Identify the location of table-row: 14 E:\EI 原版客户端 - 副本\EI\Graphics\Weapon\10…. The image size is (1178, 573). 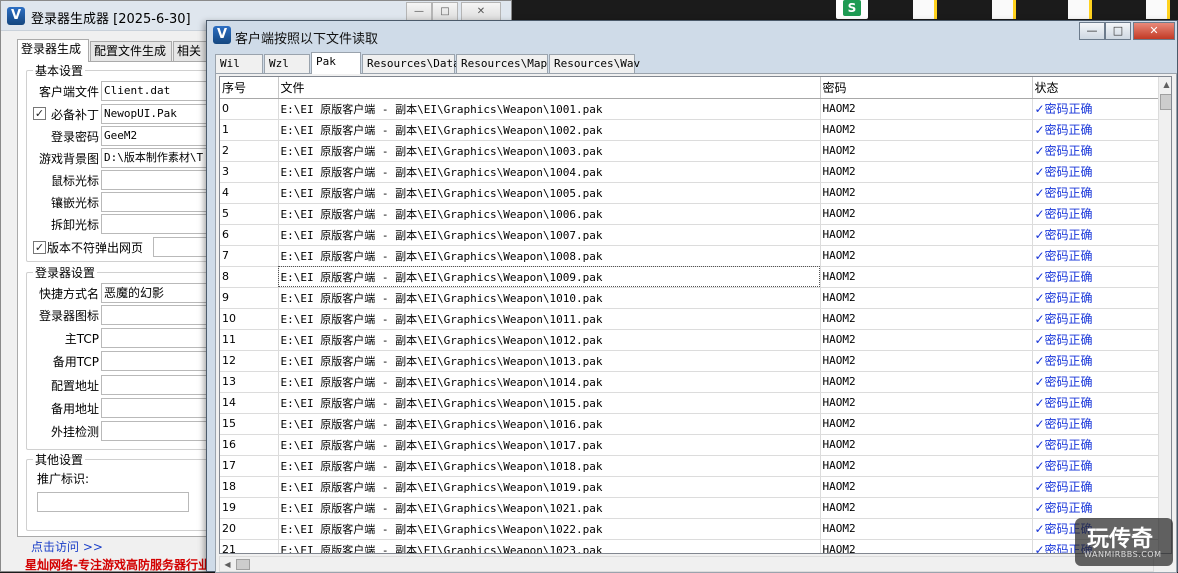
(689, 403).